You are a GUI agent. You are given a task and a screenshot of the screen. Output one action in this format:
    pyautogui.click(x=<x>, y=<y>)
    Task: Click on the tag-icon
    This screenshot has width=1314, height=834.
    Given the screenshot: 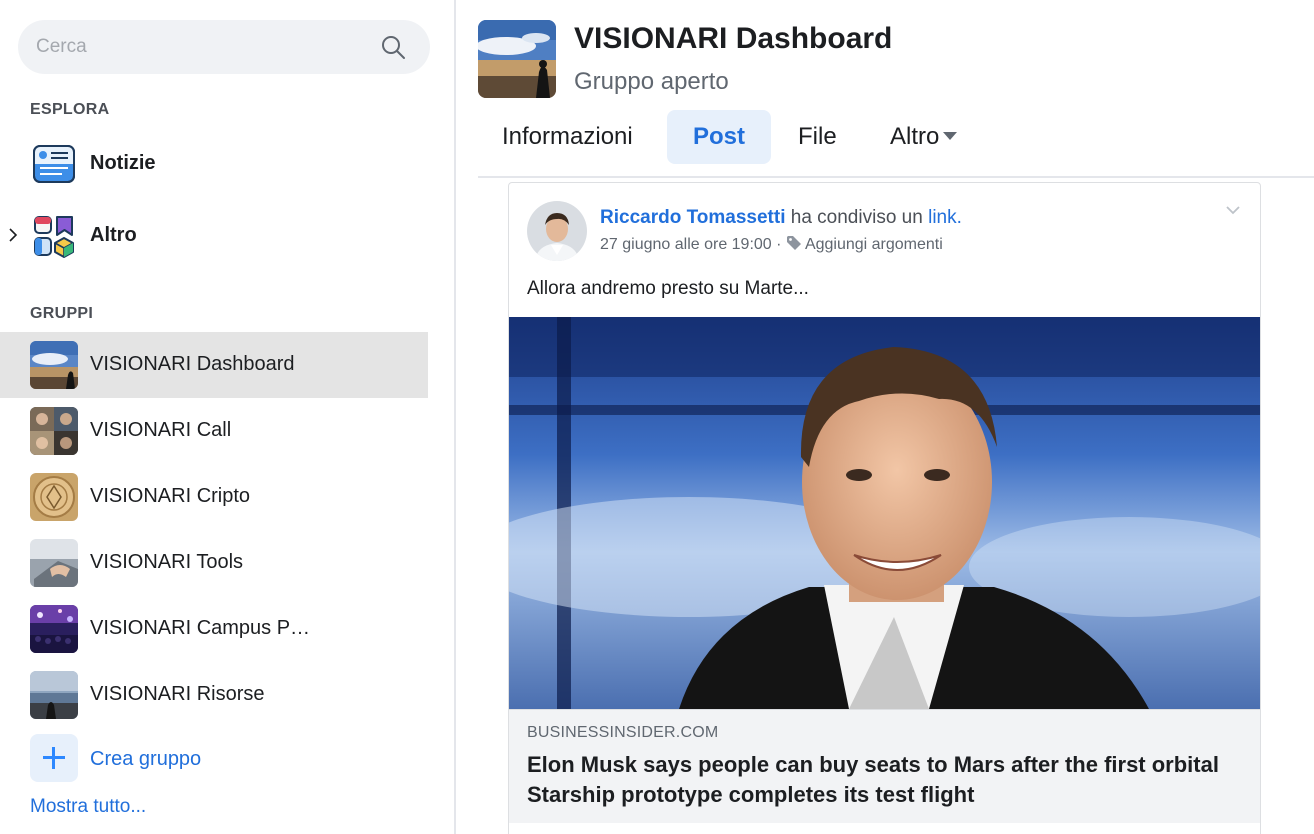 What is the action you would take?
    pyautogui.click(x=793, y=243)
    